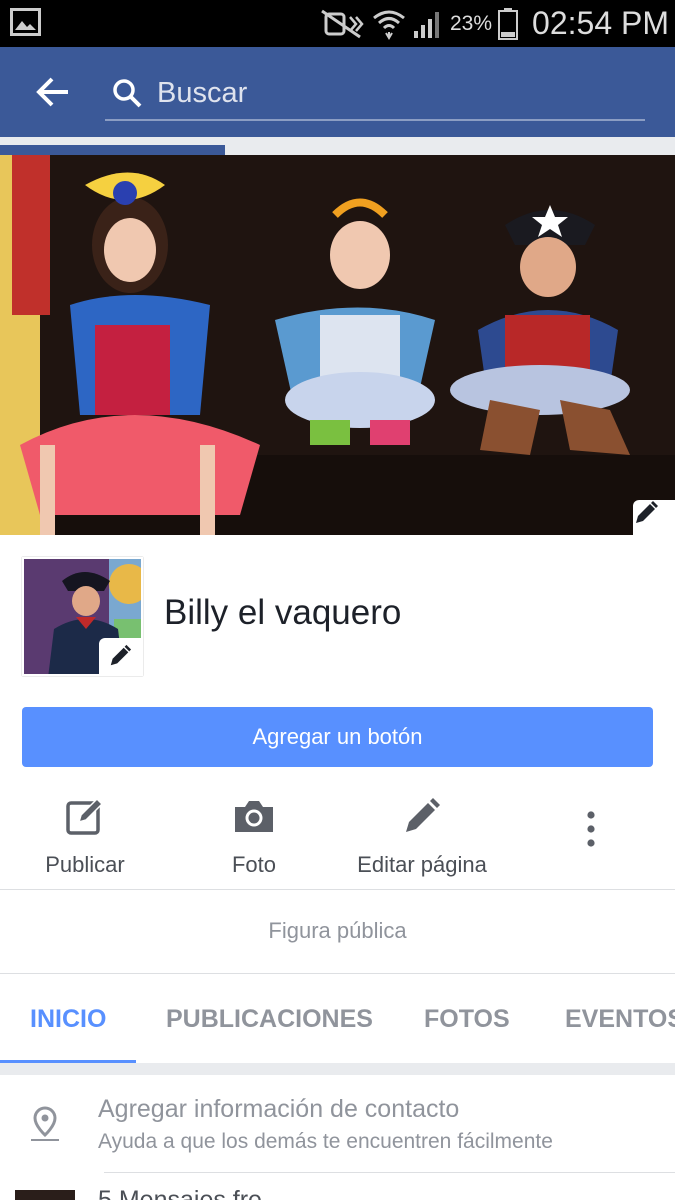 The height and width of the screenshot is (1200, 675). I want to click on publish-label: Publicar, so click(85, 864).